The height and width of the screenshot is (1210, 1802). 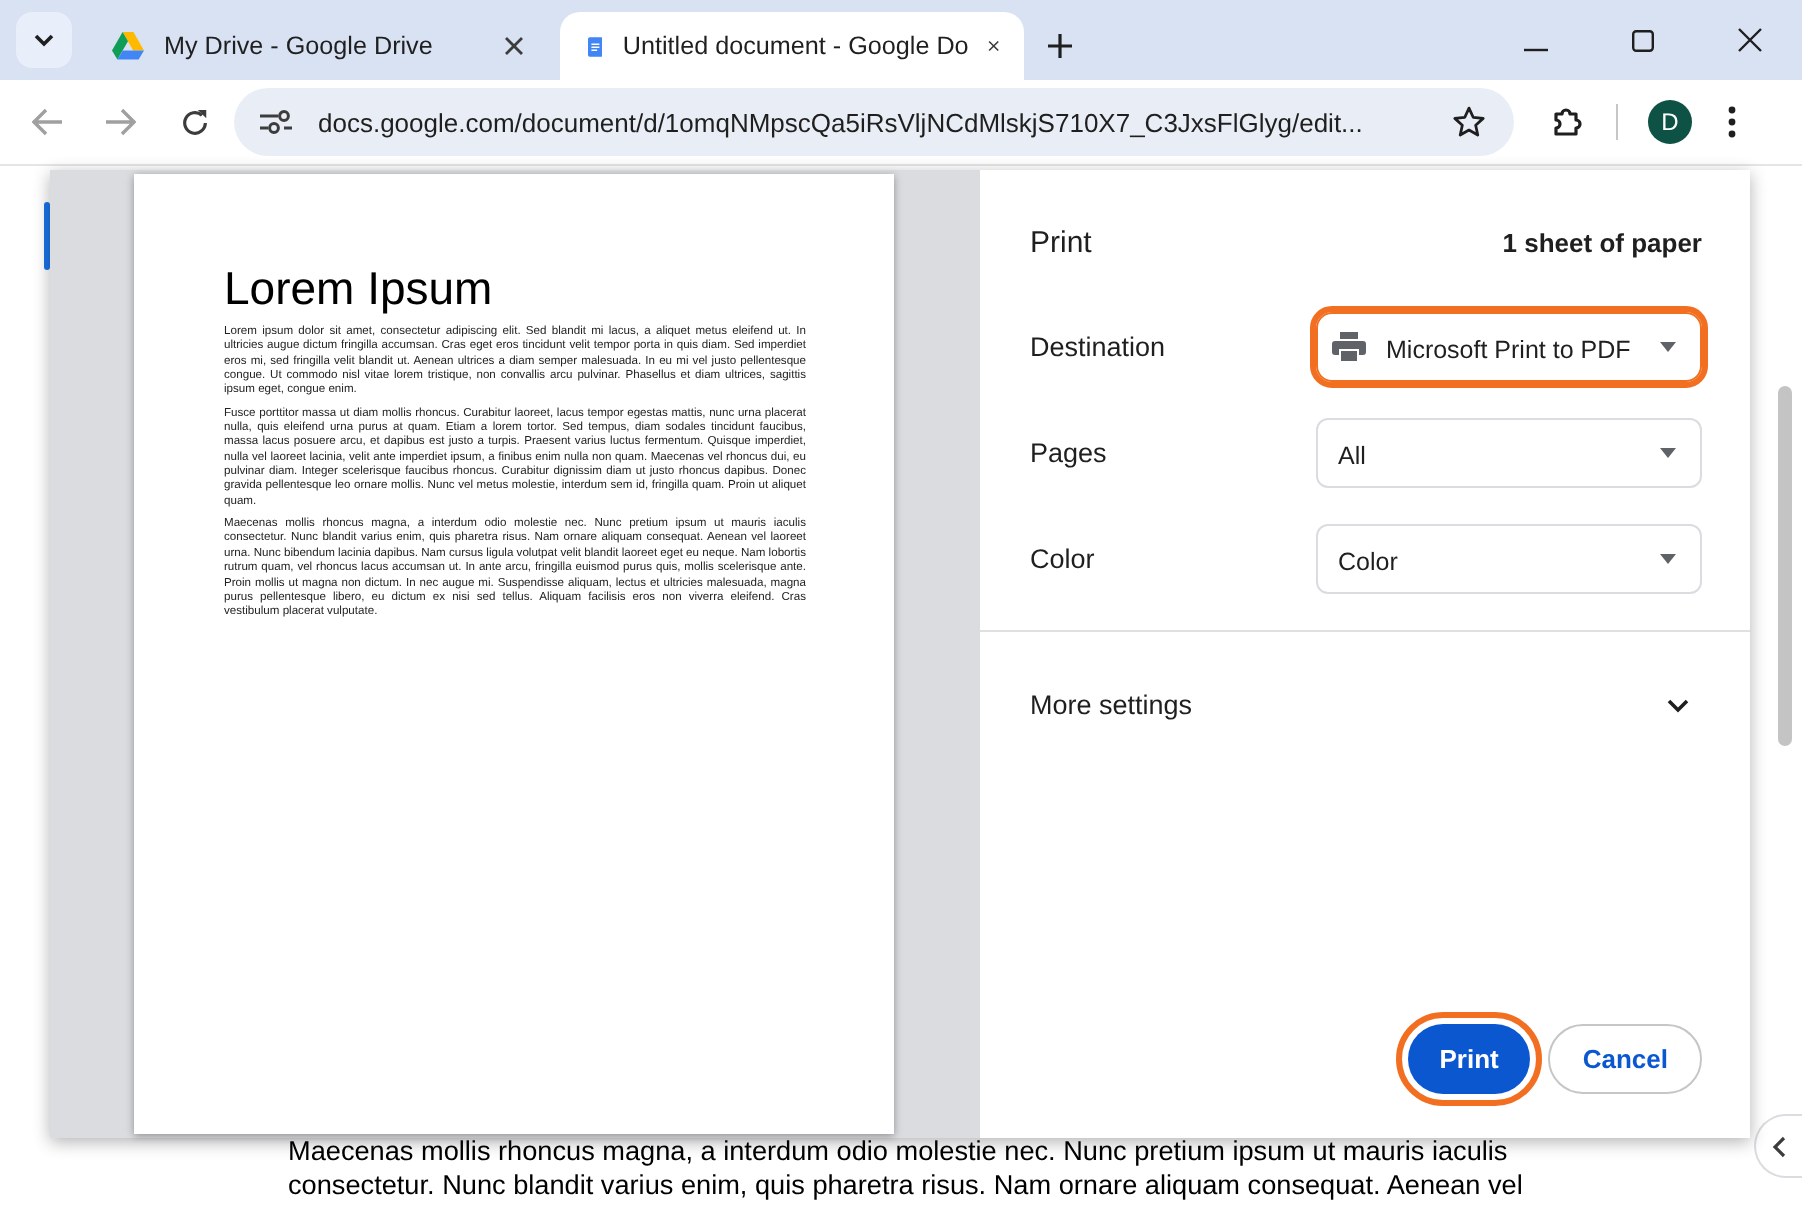 I want to click on cancel-button: Cancel, so click(x=1625, y=1059).